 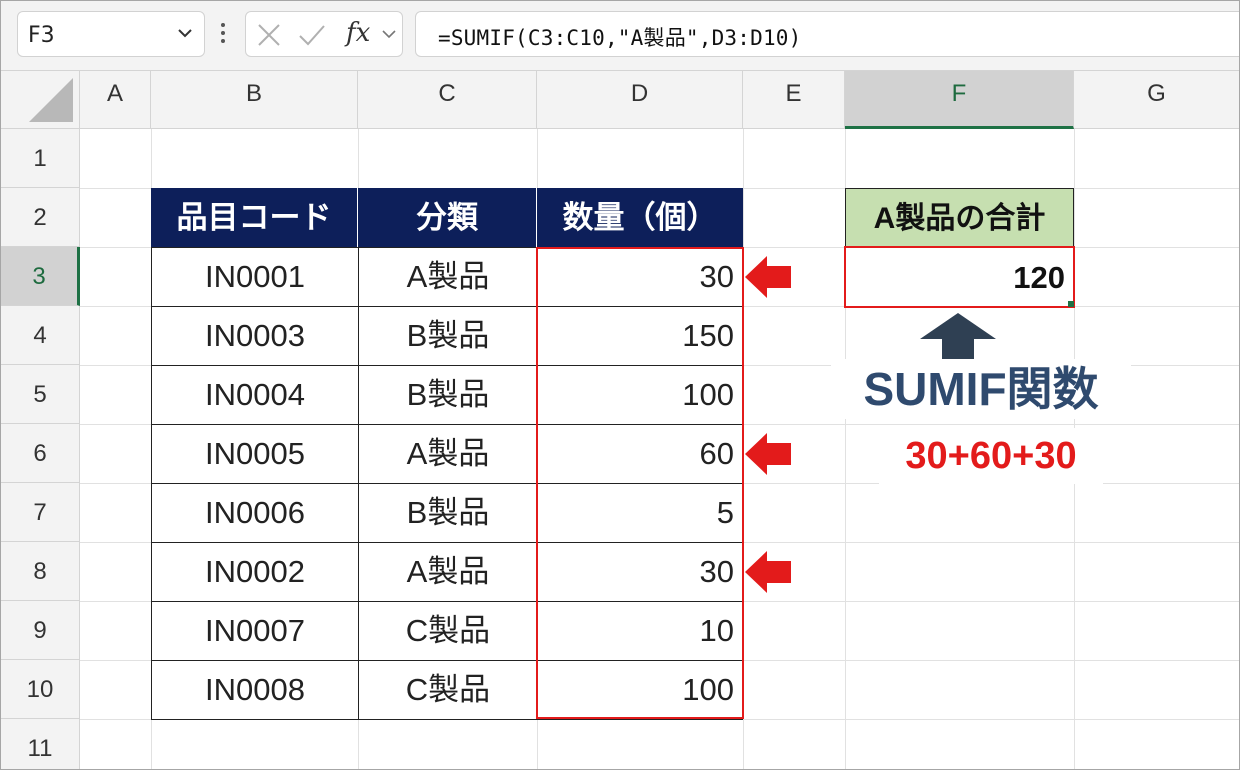 I want to click on insert-function-icon: fx, so click(x=358, y=33).